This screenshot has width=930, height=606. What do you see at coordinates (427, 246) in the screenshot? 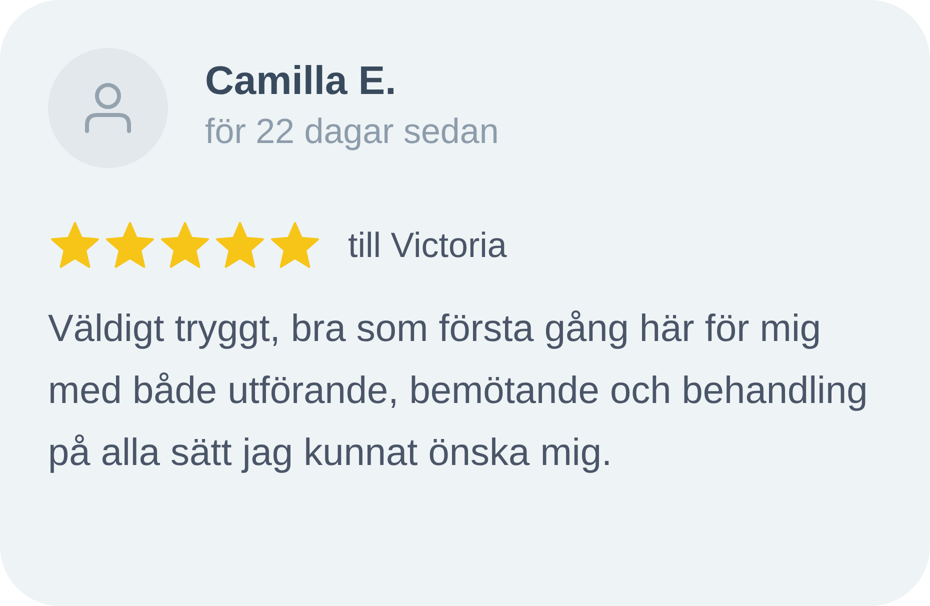
I see `review-recipient: till Victoria` at bounding box center [427, 246].